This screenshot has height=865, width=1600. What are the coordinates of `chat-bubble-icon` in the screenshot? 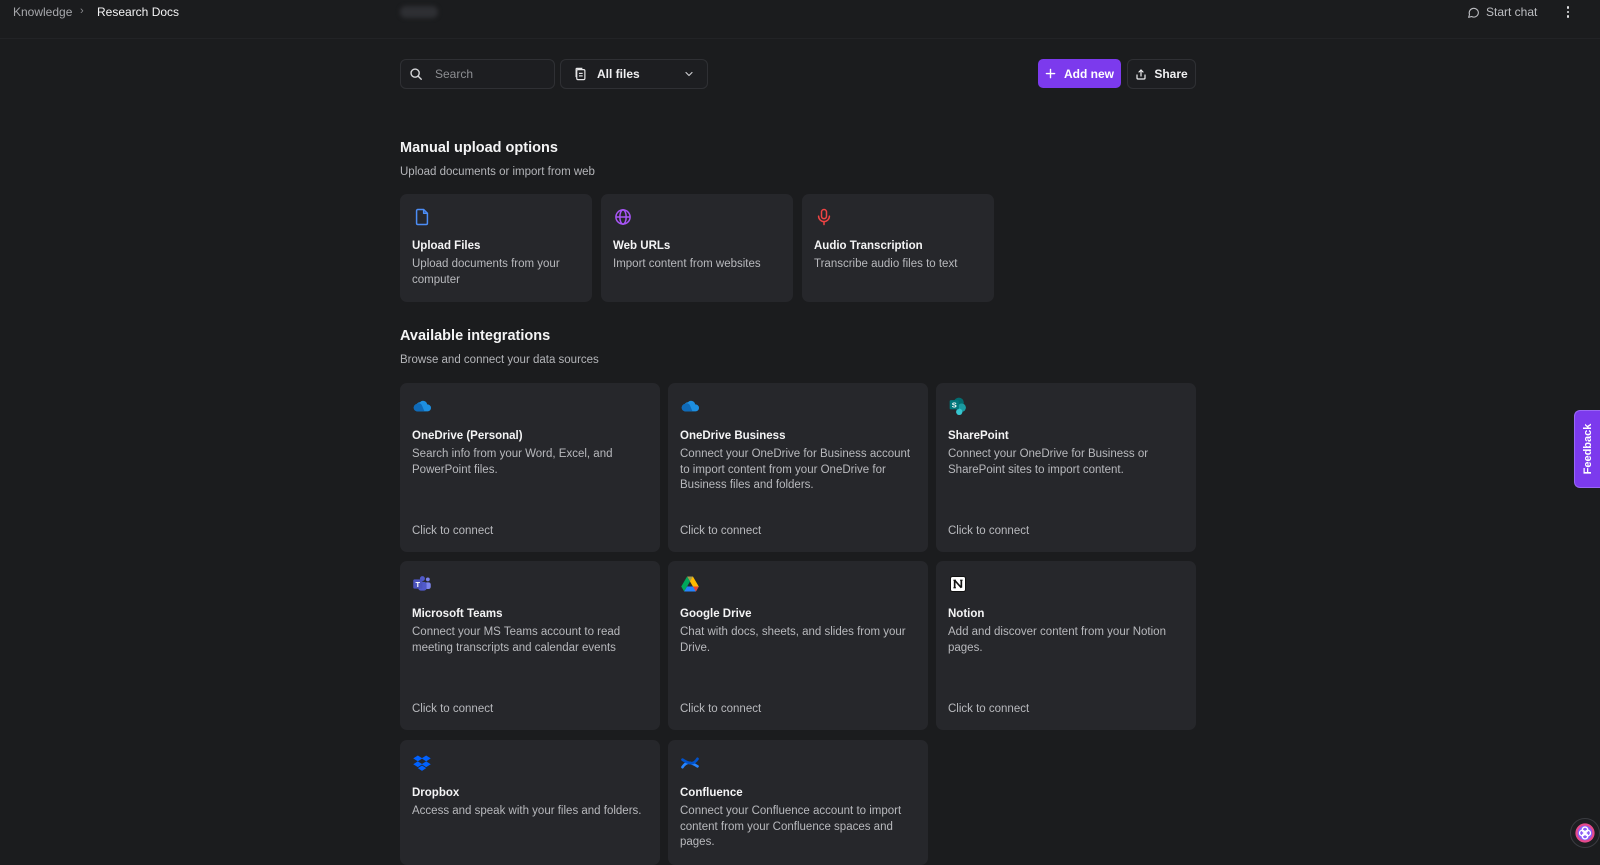 It's located at (1473, 12).